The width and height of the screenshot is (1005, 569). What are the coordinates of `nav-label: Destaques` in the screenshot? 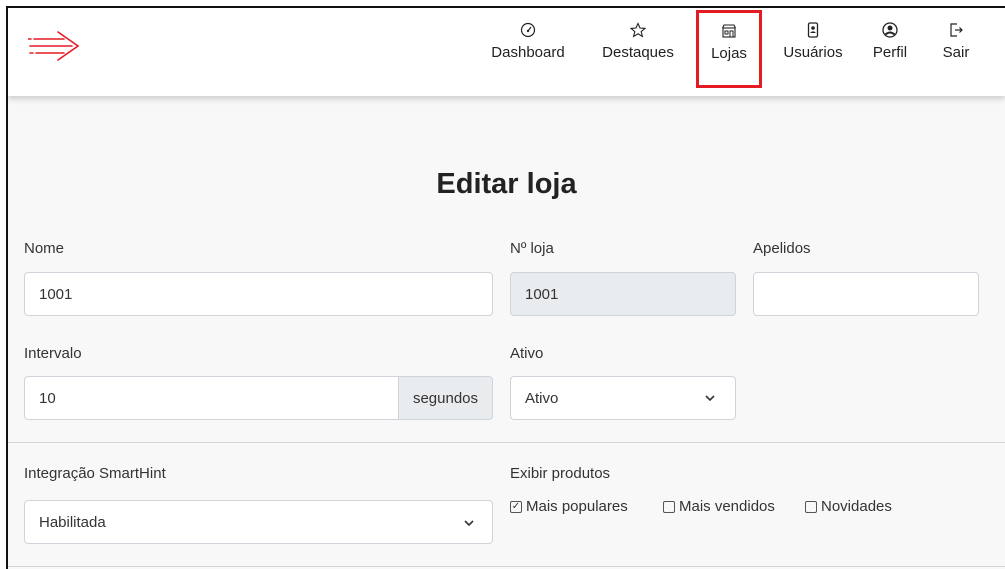 It's located at (638, 52).